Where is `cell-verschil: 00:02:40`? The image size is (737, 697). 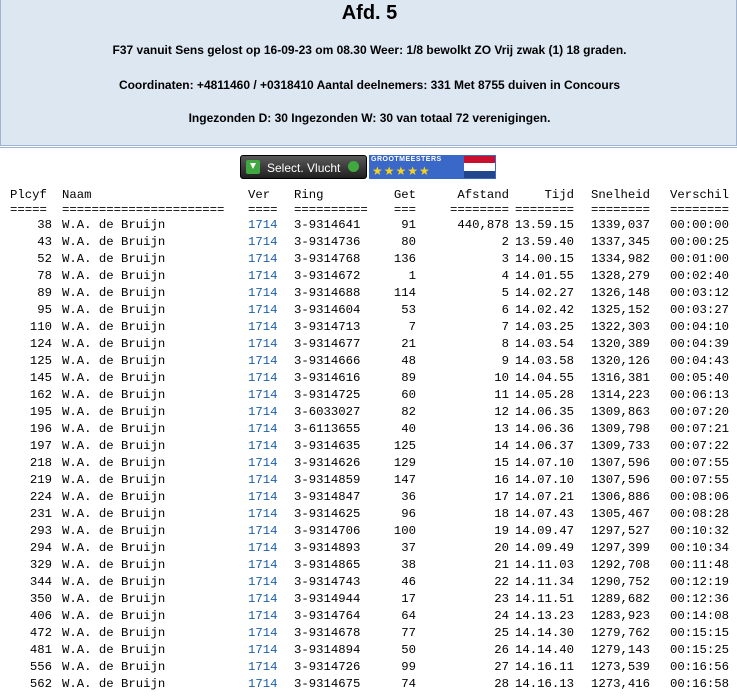 cell-verschil: 00:02:40 is located at coordinates (699, 276).